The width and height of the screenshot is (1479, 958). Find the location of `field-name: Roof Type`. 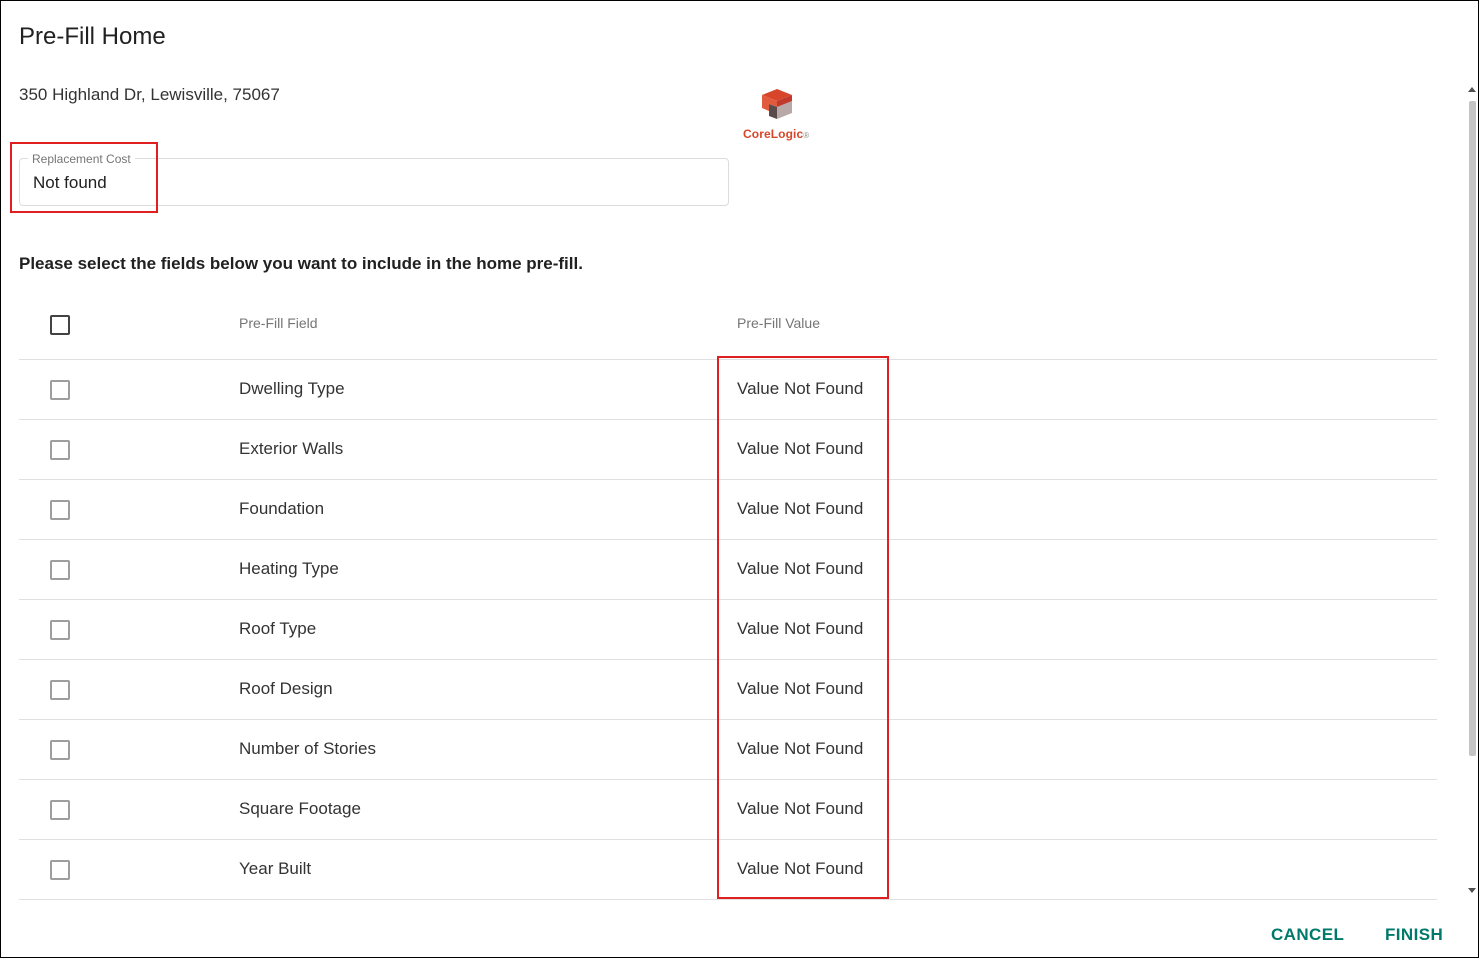

field-name: Roof Type is located at coordinates (278, 628).